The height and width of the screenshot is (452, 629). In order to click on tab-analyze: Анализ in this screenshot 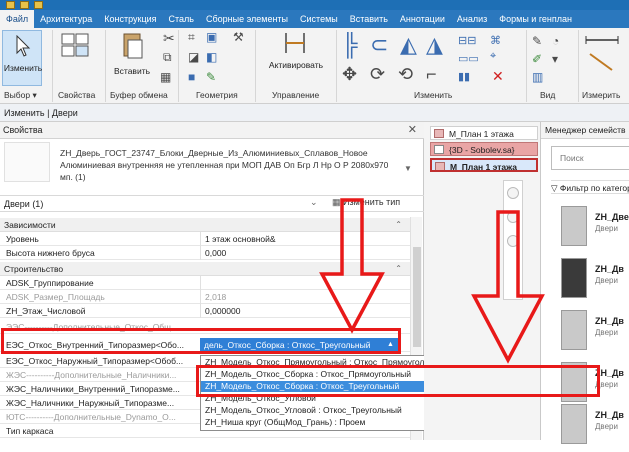, I will do `click(472, 19)`.